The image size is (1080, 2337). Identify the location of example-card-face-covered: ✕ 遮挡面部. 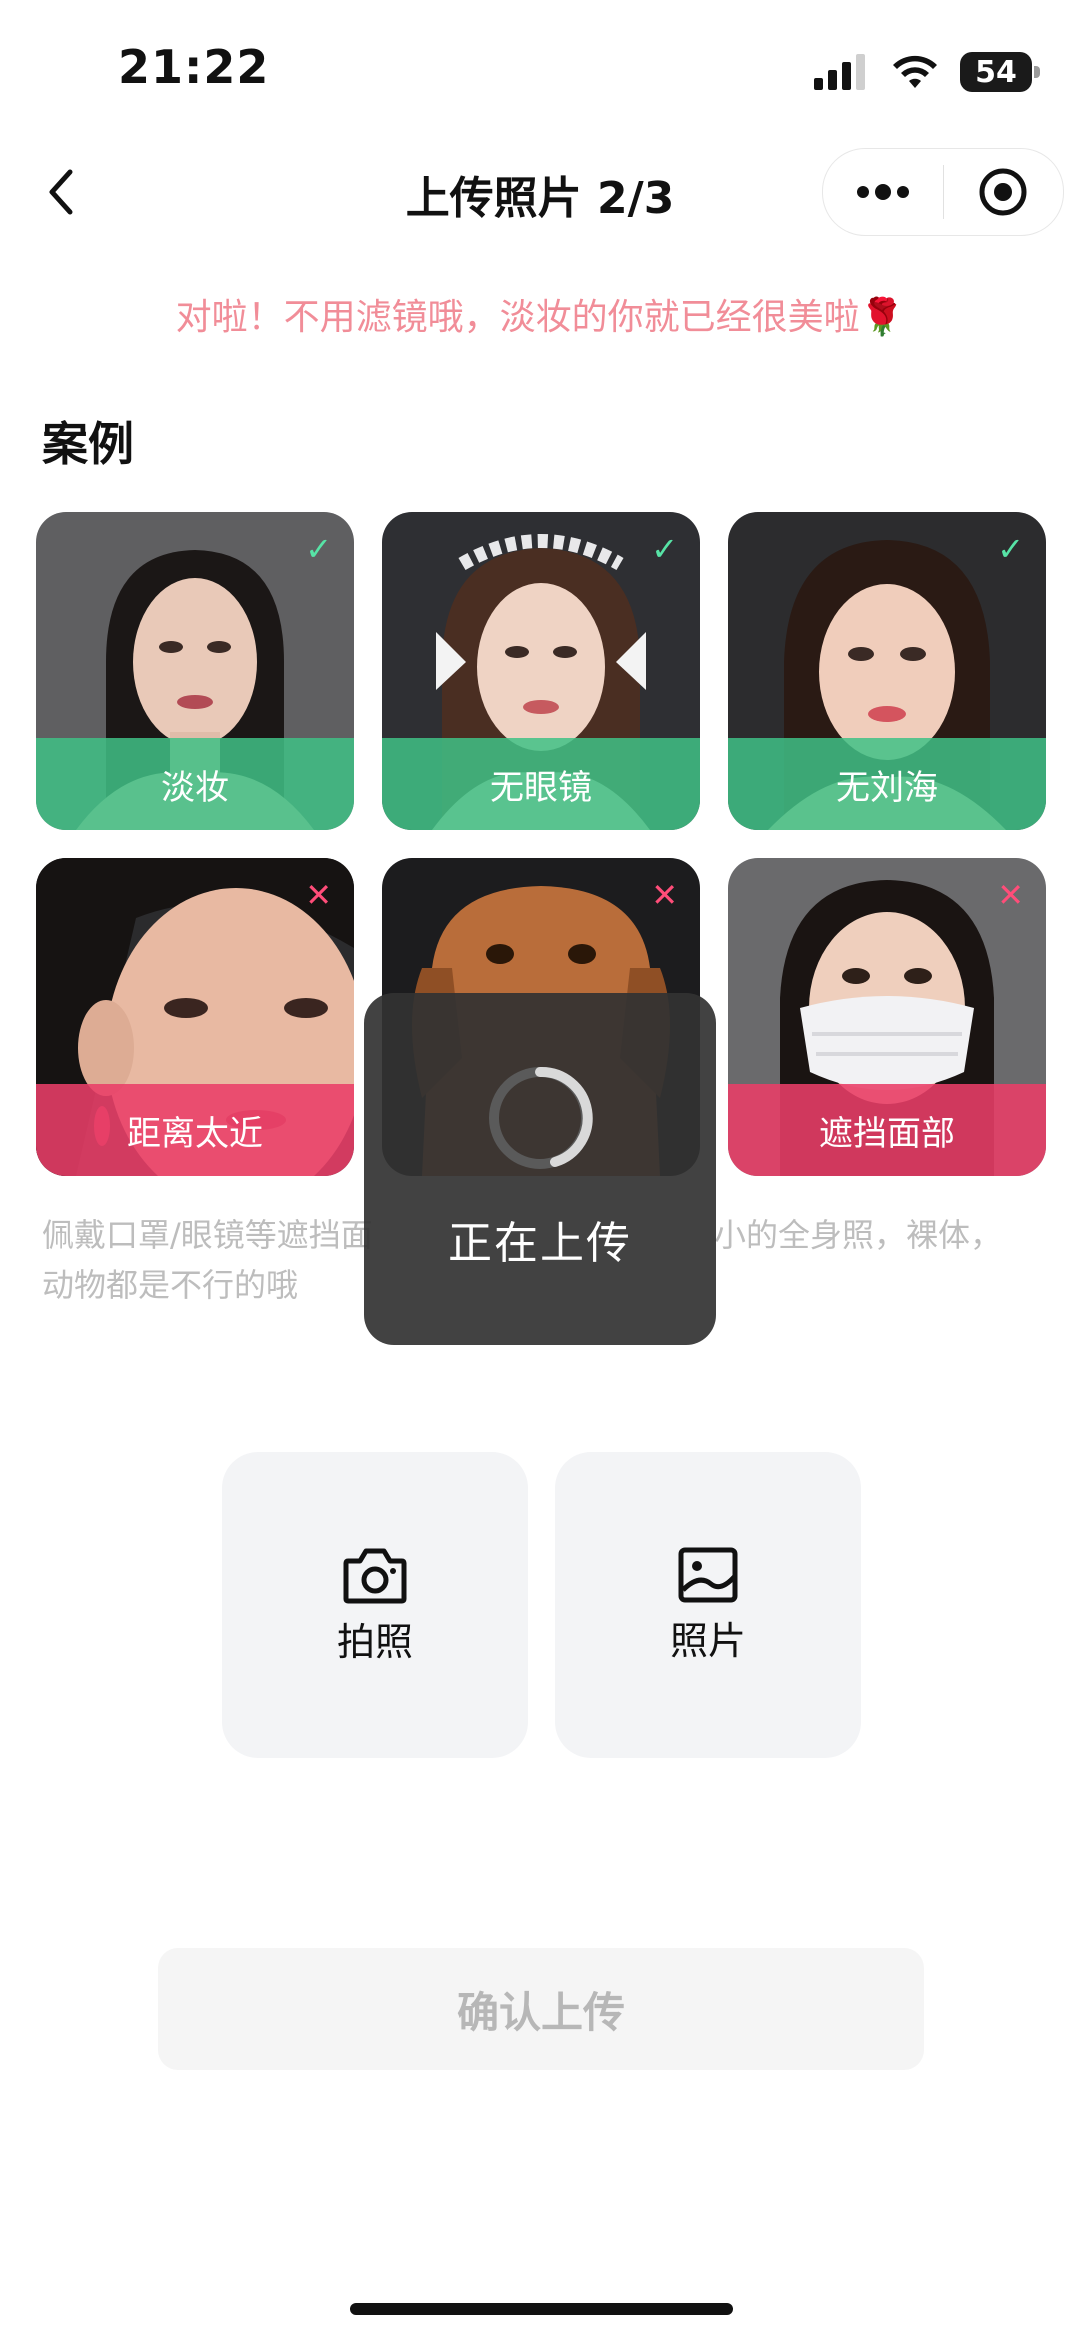
(887, 1017).